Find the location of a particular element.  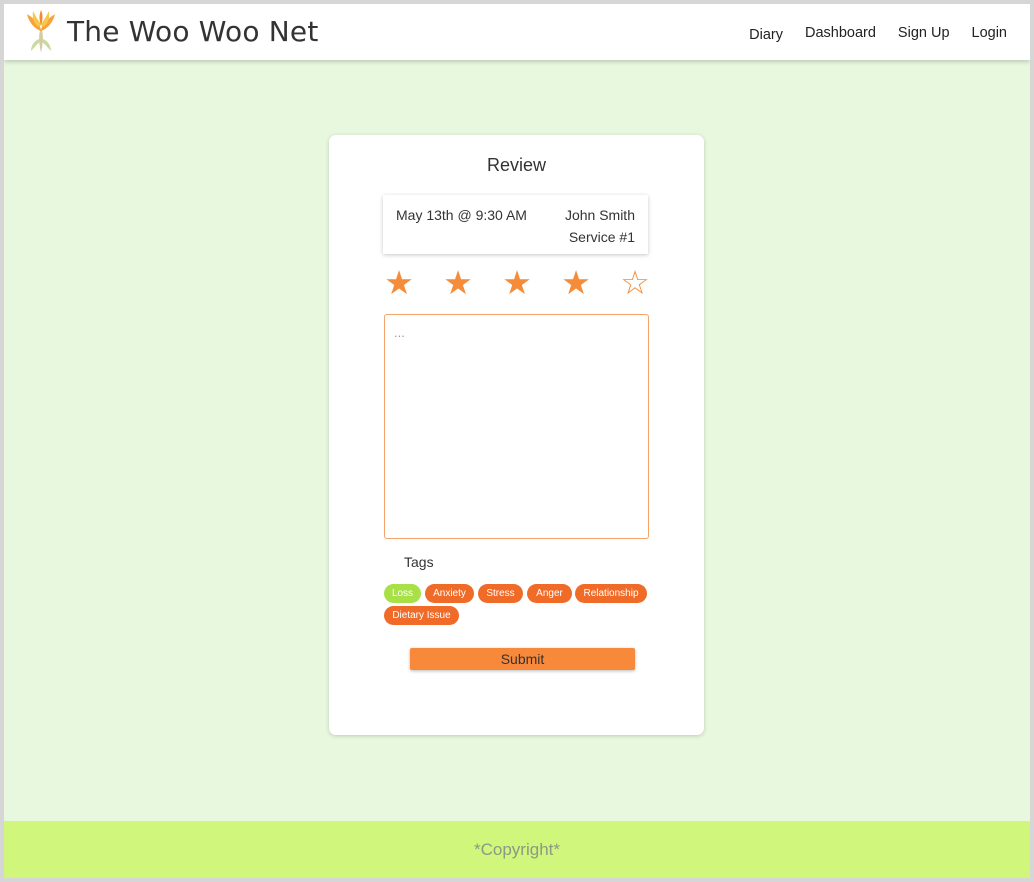

tag-relationship: Relationship is located at coordinates (611, 593).